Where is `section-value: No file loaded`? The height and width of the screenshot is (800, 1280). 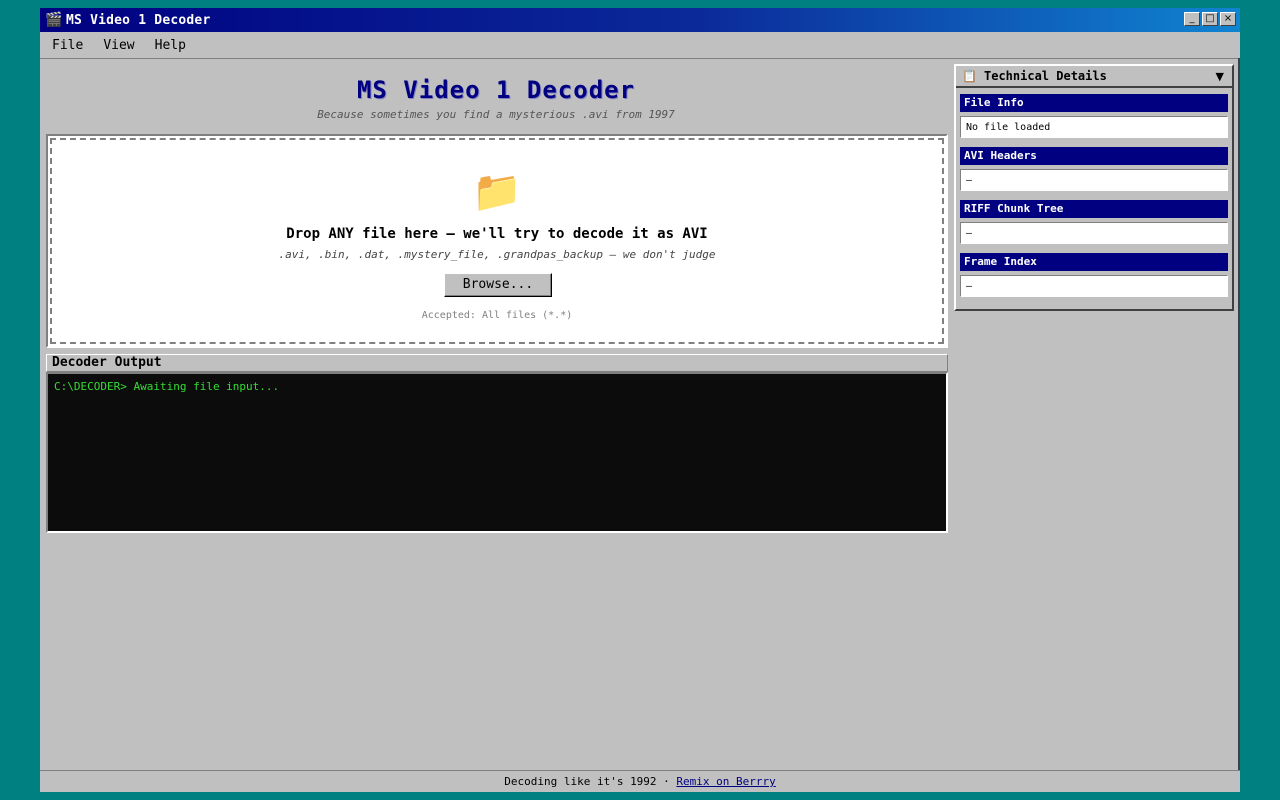
section-value: No file loaded is located at coordinates (1094, 127).